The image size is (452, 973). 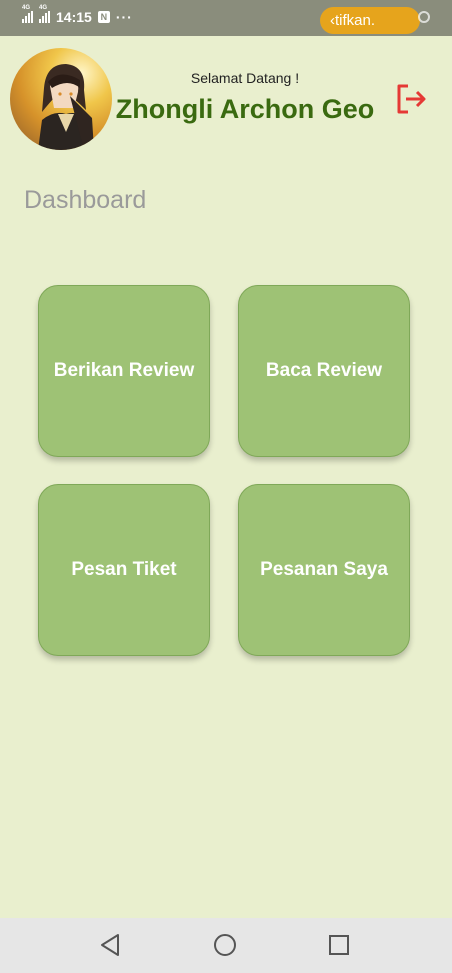 I want to click on clock: 14:15, so click(x=74, y=17).